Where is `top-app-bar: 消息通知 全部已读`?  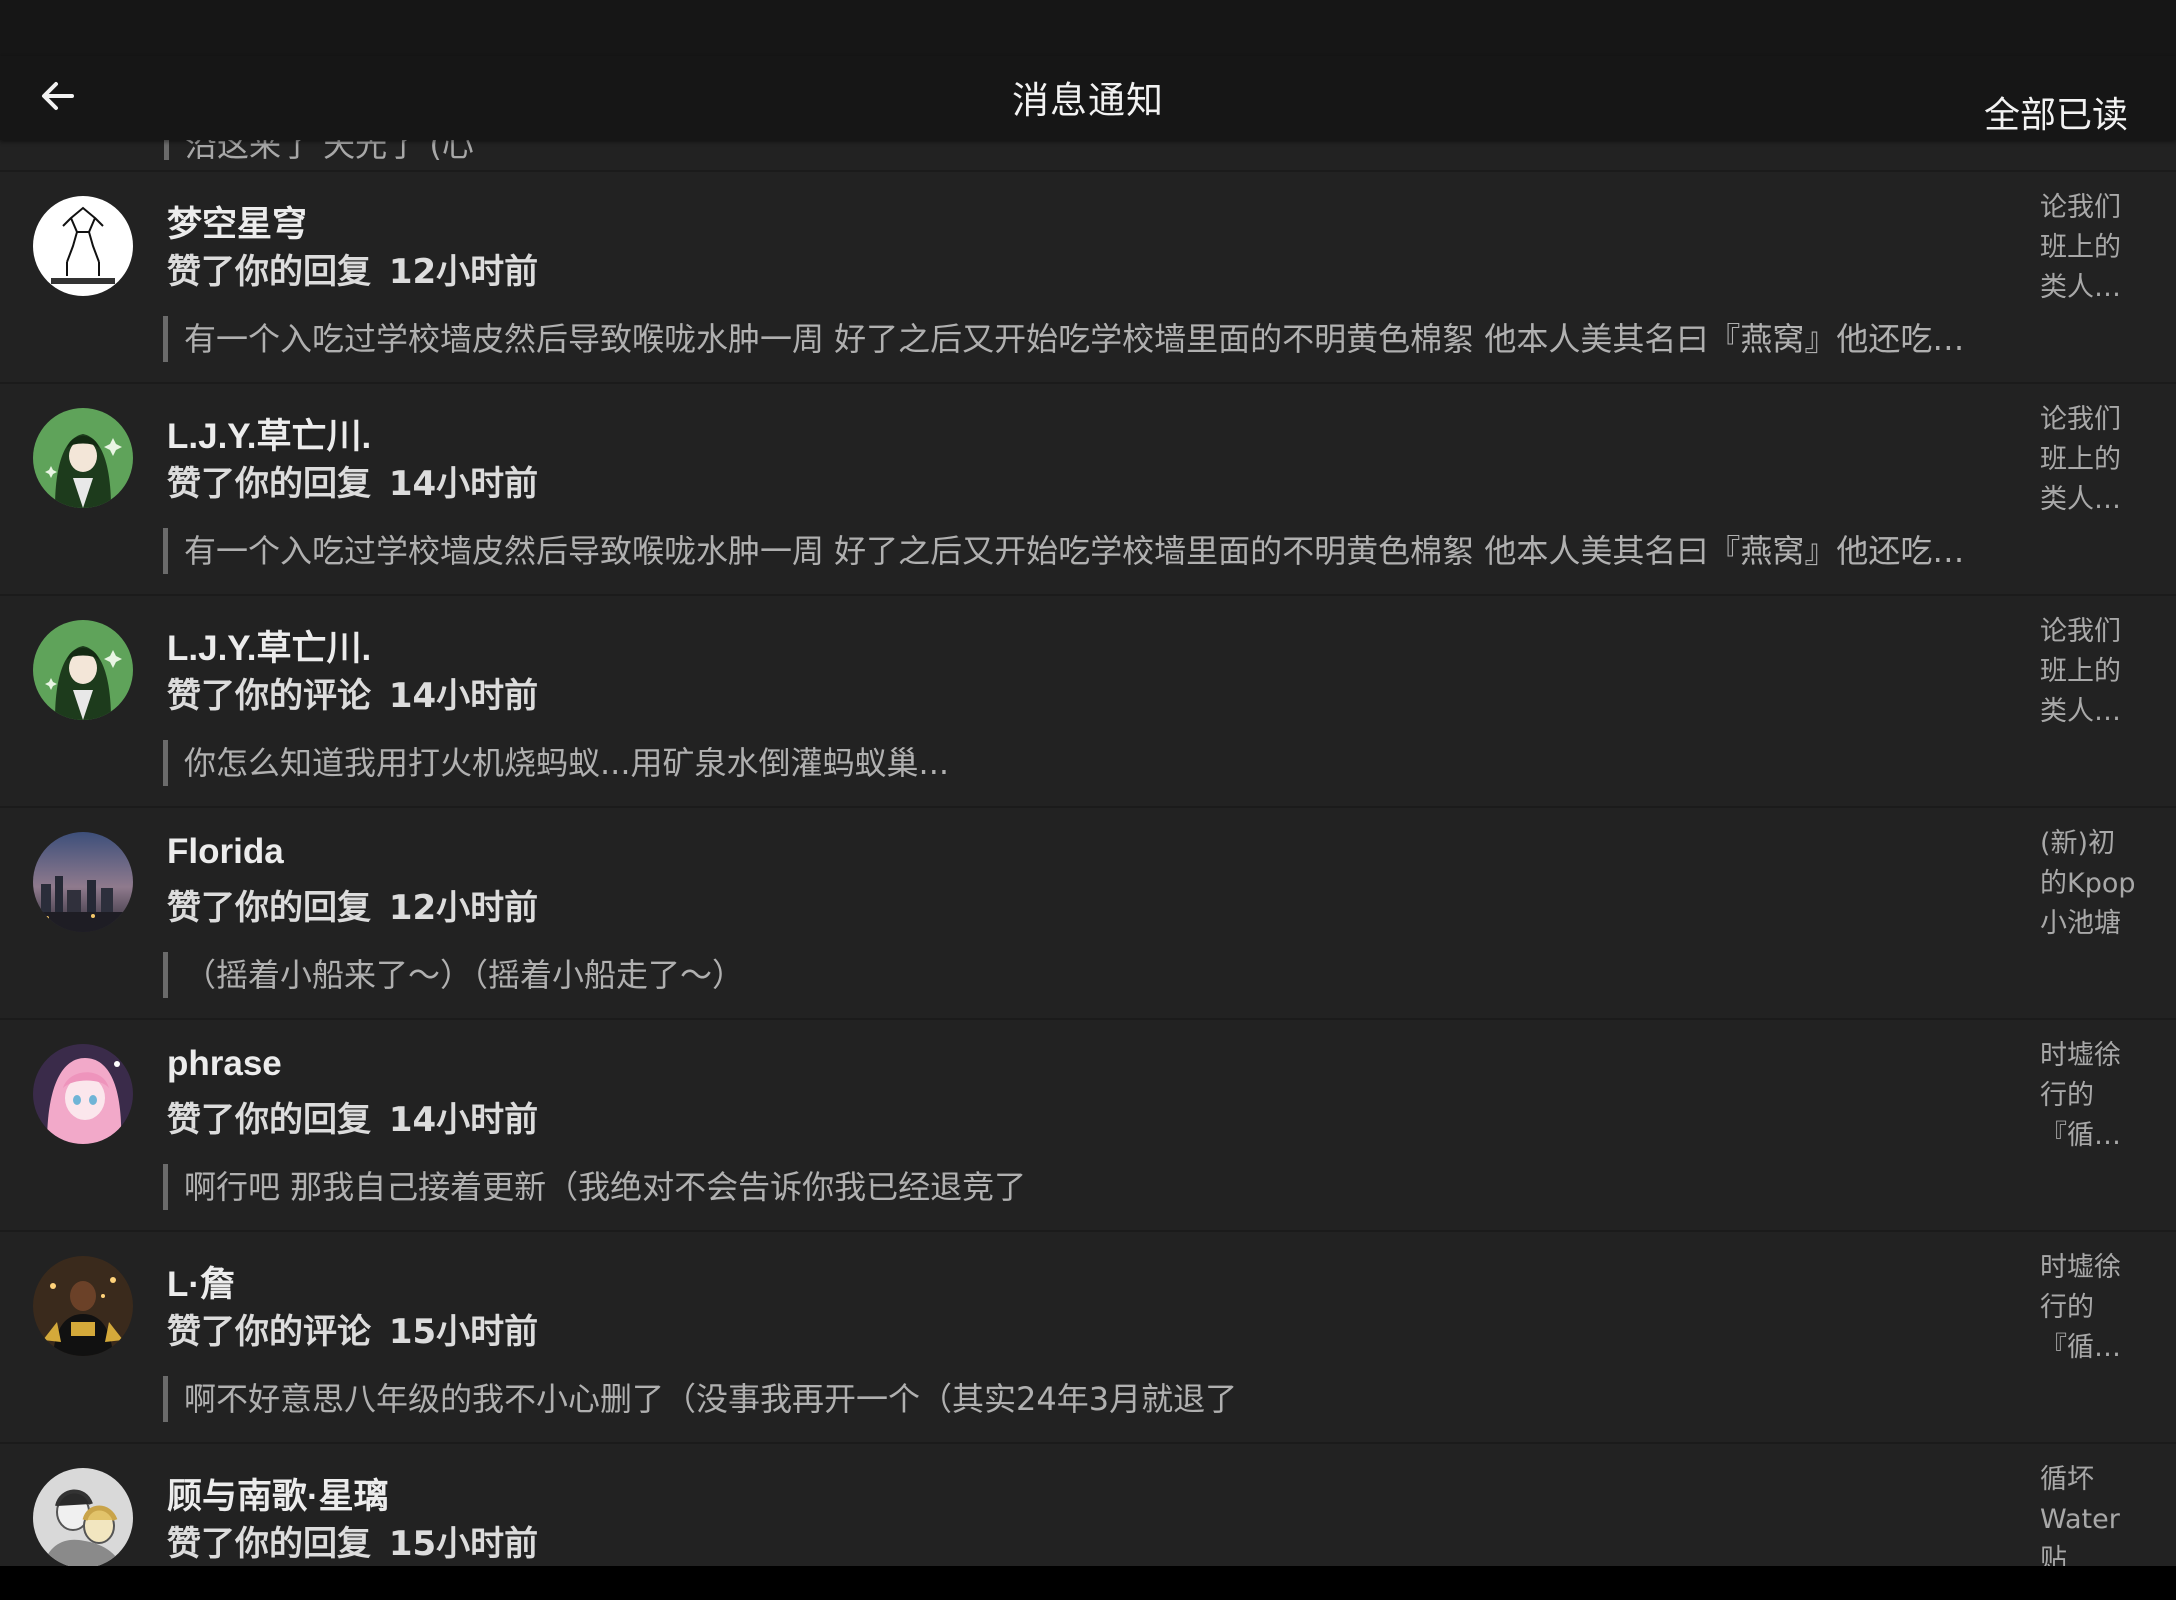 top-app-bar: 消息通知 全部已读 is located at coordinates (1088, 98).